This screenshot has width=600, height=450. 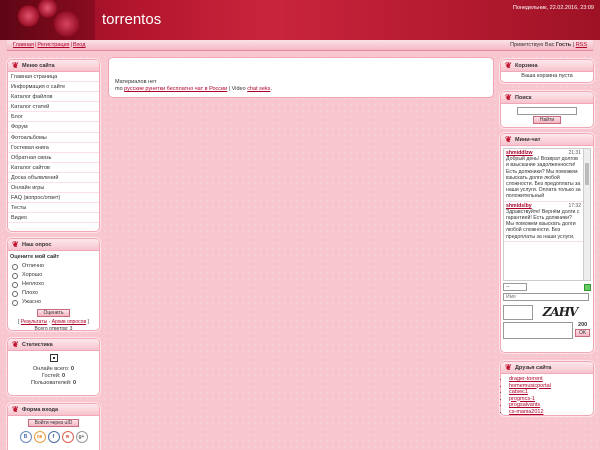 I want to click on menu-item-video: Видео, so click(x=53, y=218).